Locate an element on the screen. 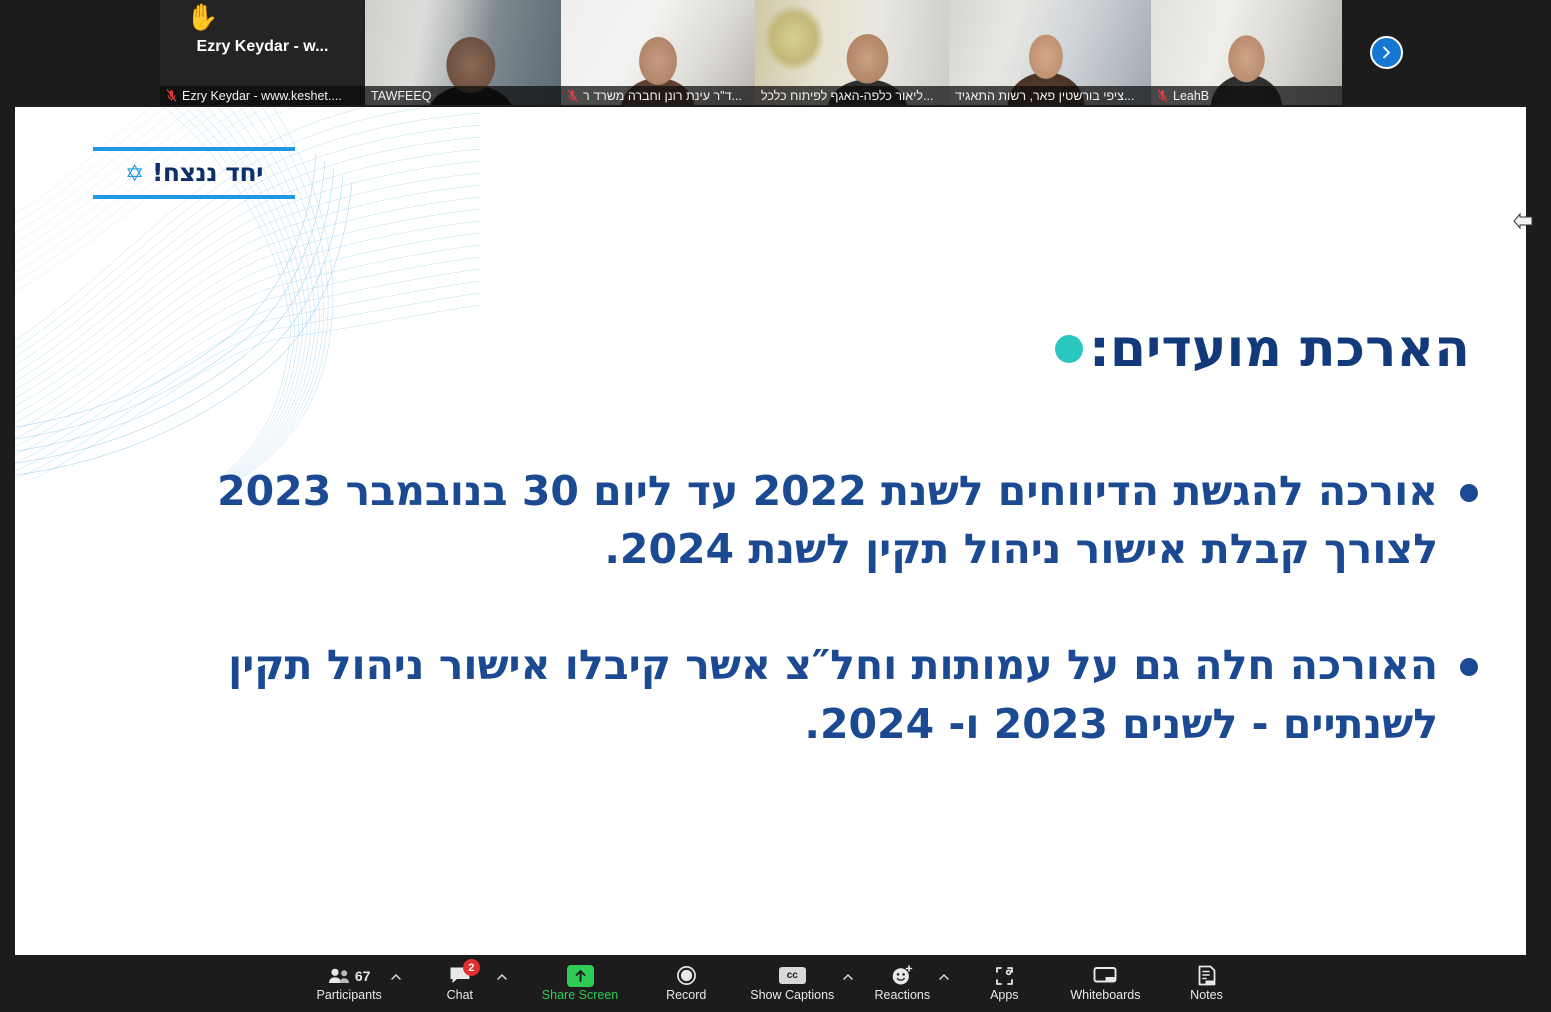 Image resolution: width=1551 pixels, height=1012 pixels. chat-label: Chat is located at coordinates (459, 995).